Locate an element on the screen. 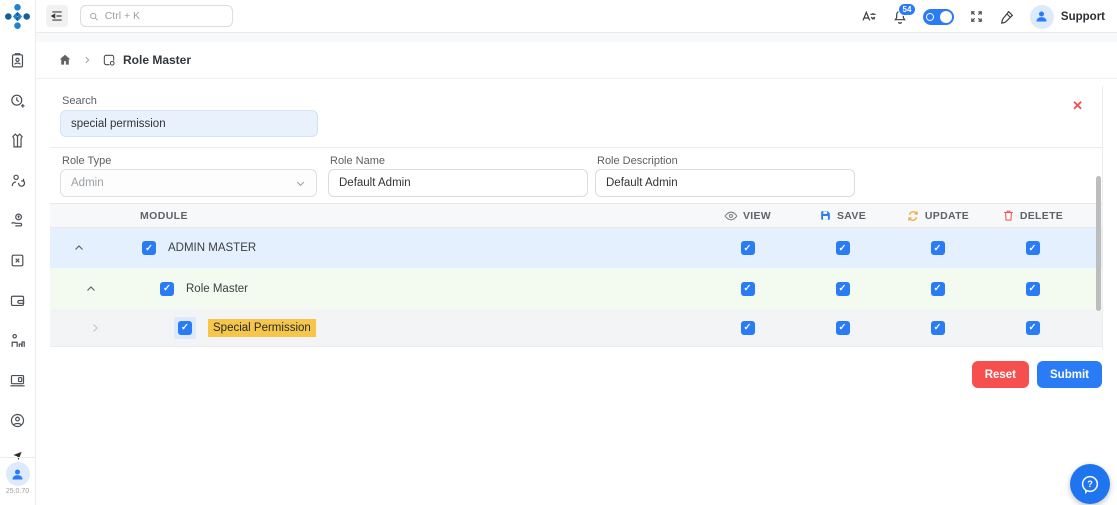 This screenshot has height=505, width=1117. topbar-actions: 54 Support is located at coordinates (983, 16).